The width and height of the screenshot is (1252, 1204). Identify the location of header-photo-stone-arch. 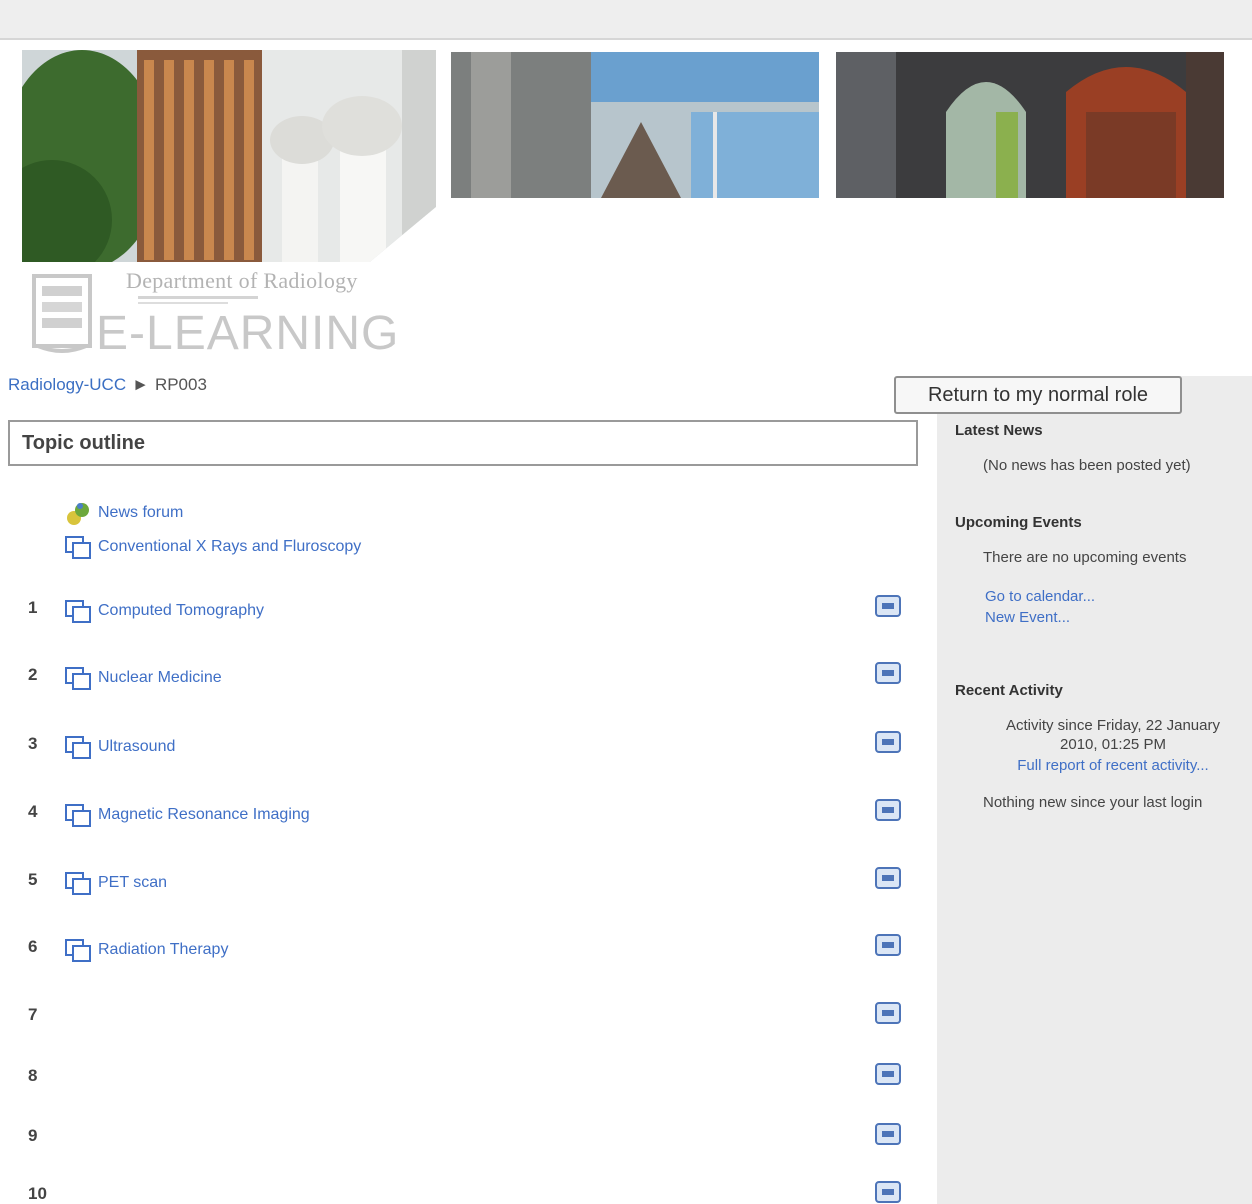
(635, 125).